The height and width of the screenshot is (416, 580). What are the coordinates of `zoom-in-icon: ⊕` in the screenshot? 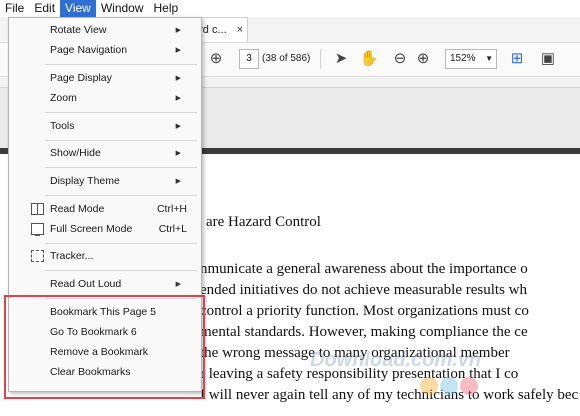 It's located at (423, 59).